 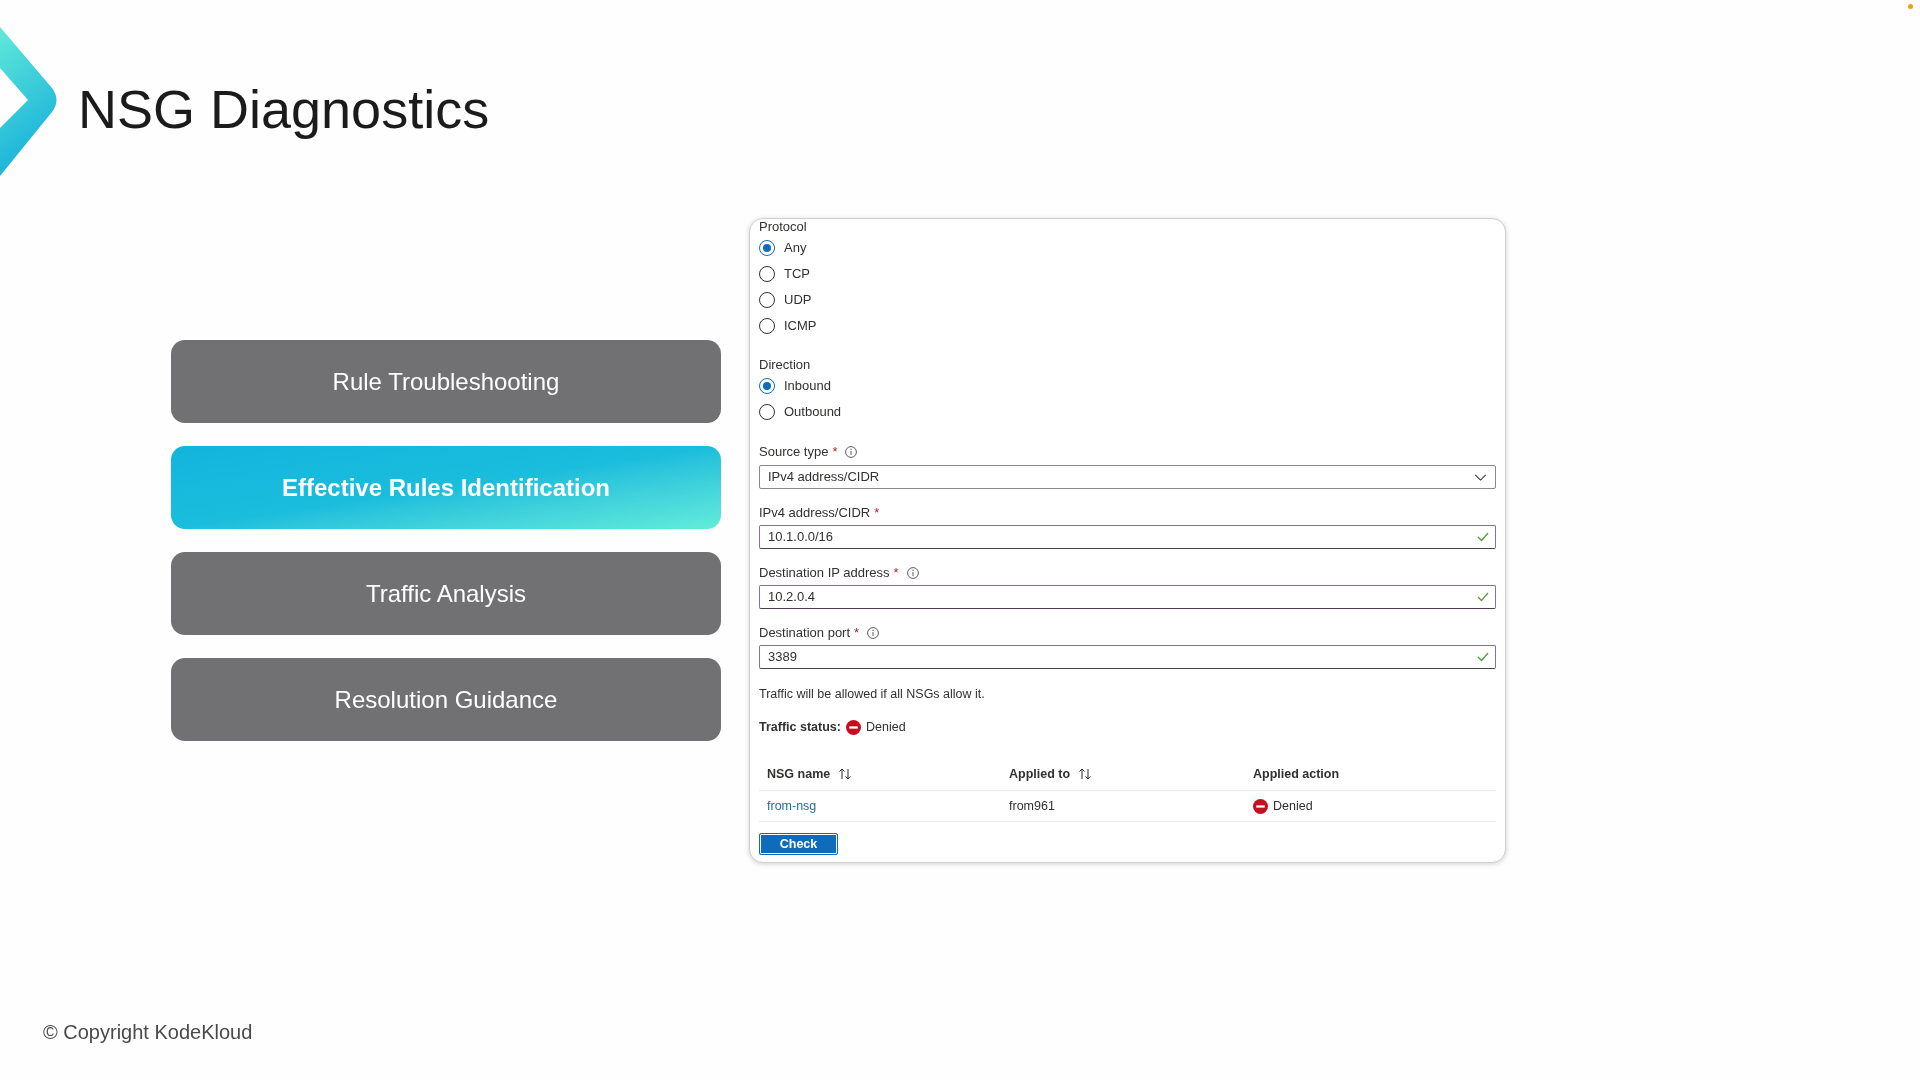 I want to click on note-text: Traffic will be allowed if all NSGs allow it., so click(x=872, y=694).